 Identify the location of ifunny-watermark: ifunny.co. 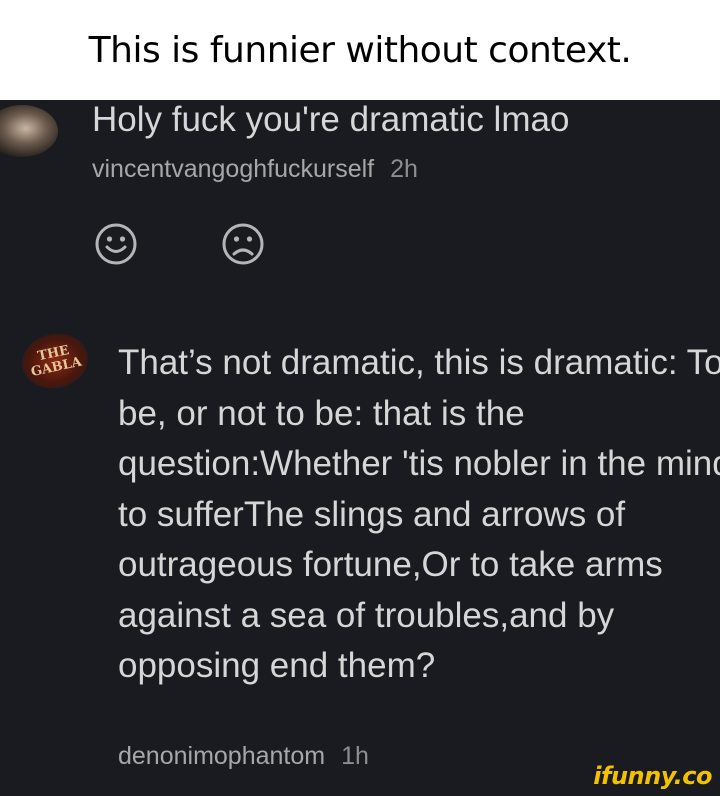
(652, 776).